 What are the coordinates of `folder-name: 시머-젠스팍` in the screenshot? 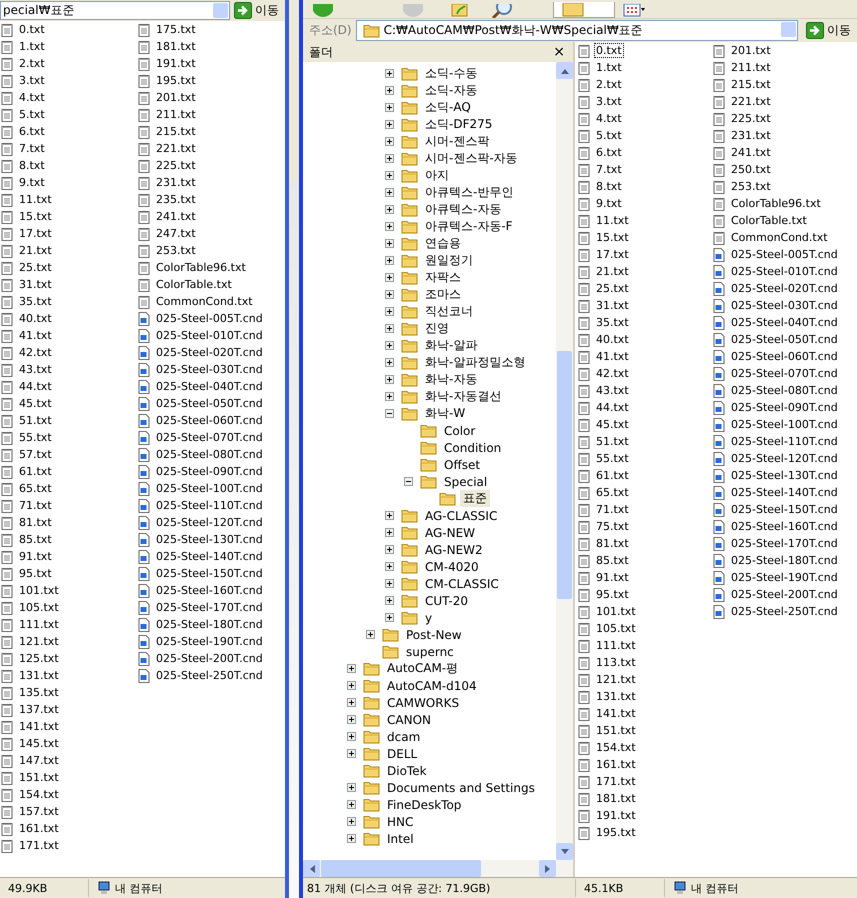 It's located at (457, 141).